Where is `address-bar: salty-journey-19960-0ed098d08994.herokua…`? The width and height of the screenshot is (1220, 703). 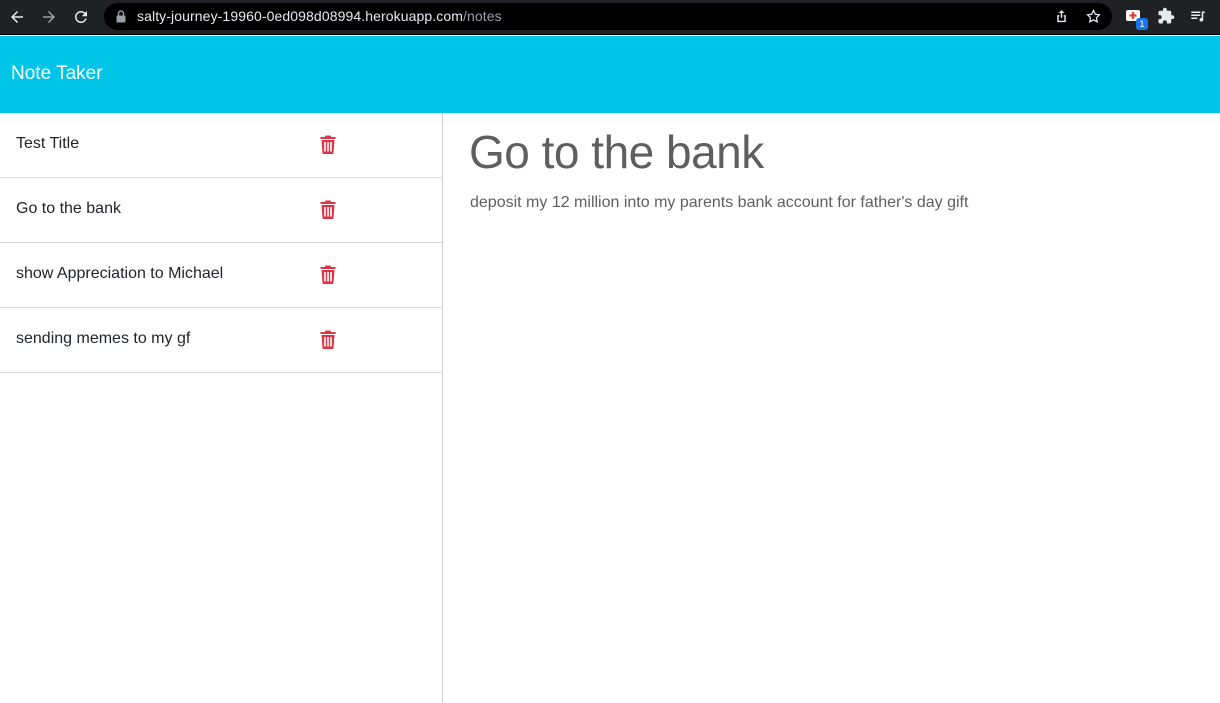 address-bar: salty-journey-19960-0ed098d08994.herokua… is located at coordinates (608, 16).